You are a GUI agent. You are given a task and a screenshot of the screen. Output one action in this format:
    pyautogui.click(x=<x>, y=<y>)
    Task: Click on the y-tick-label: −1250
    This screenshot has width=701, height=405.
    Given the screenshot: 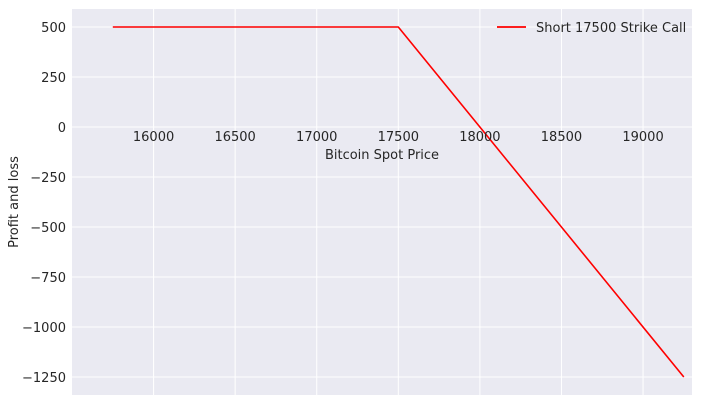 What is the action you would take?
    pyautogui.click(x=44, y=378)
    